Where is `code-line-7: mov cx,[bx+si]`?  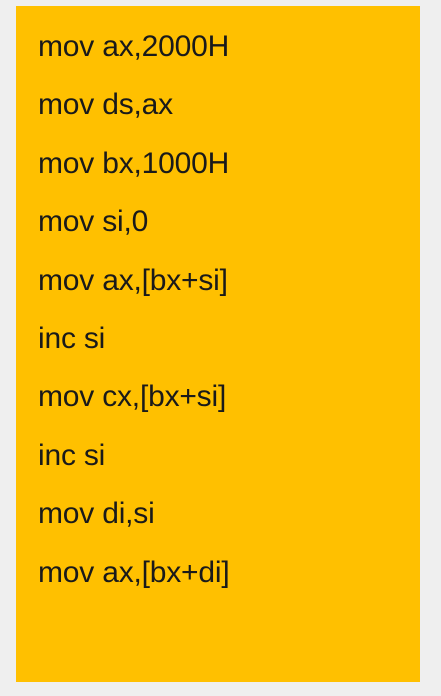
code-line-7: mov cx,[bx+si] is located at coordinates (132, 397).